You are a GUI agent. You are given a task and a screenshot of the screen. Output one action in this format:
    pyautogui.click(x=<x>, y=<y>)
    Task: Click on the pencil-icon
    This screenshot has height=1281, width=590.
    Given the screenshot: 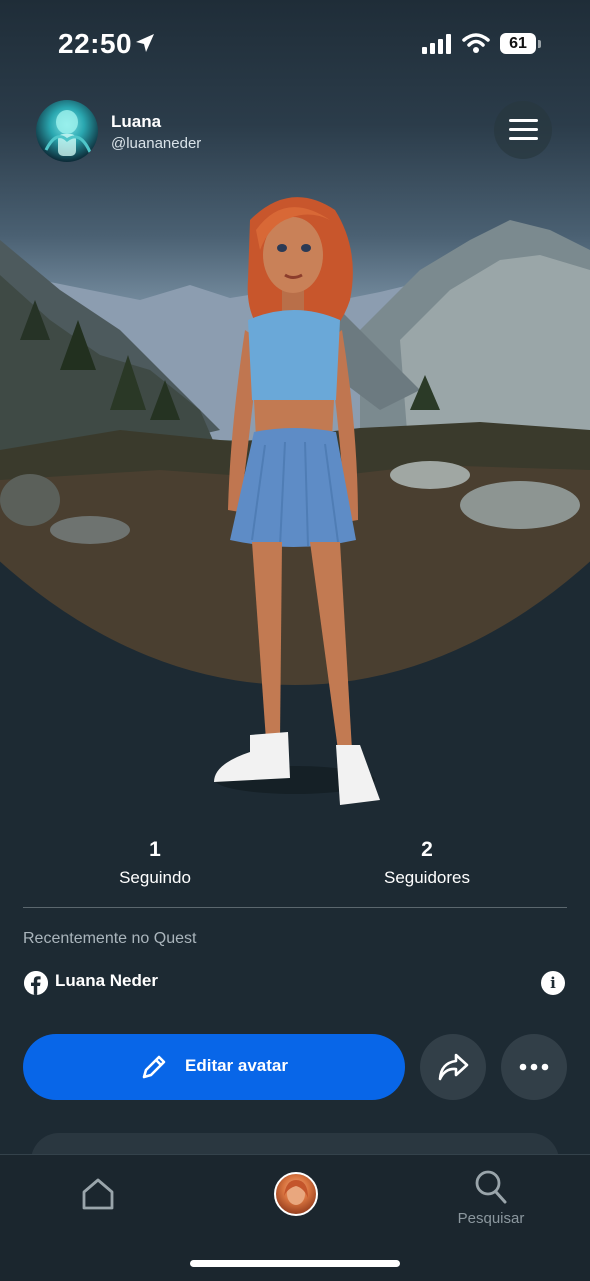 What is the action you would take?
    pyautogui.click(x=154, y=1067)
    